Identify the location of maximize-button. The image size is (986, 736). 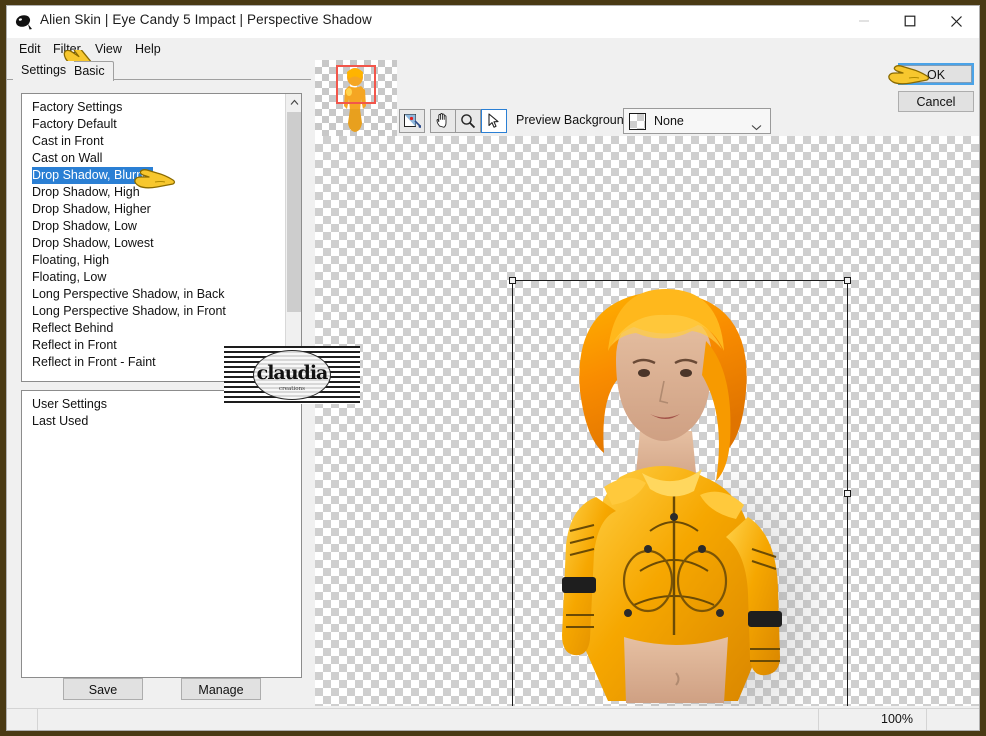
(910, 21).